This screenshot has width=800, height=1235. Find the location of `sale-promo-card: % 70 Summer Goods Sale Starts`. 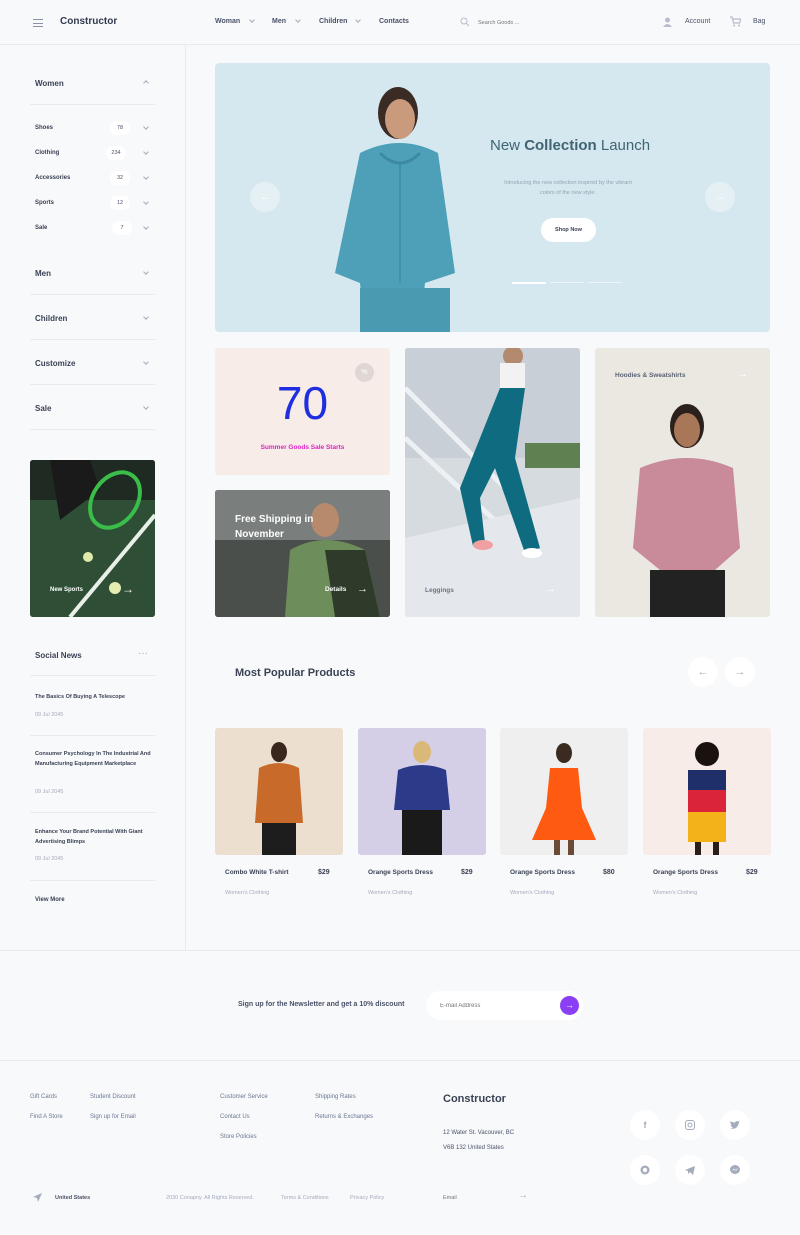

sale-promo-card: % 70 Summer Goods Sale Starts is located at coordinates (302, 411).